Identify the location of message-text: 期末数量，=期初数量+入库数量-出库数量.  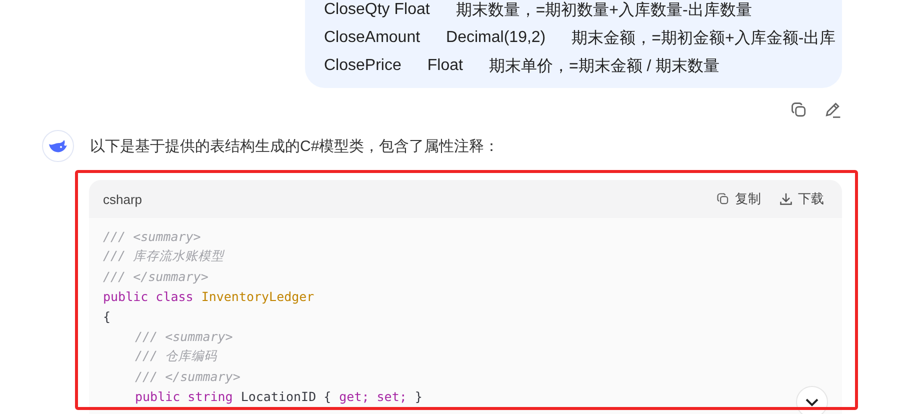
(604, 10).